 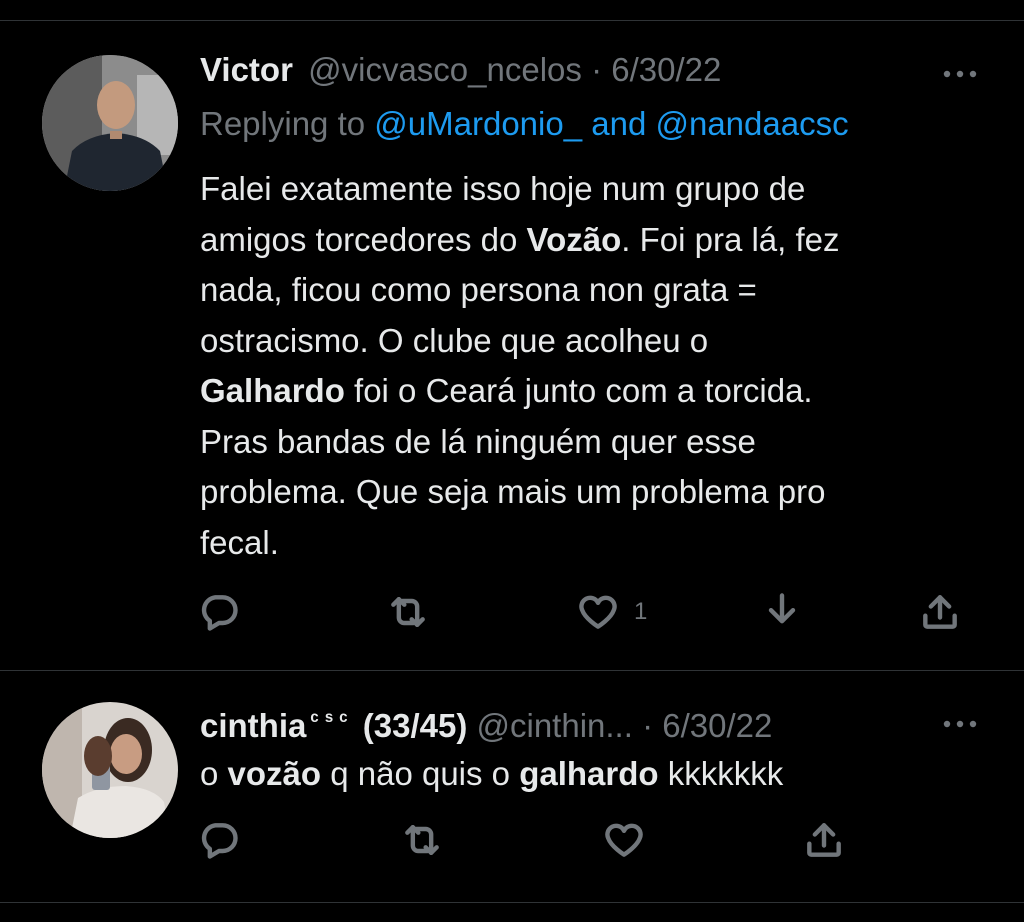 What do you see at coordinates (246, 69) in the screenshot?
I see `display-name: Victor` at bounding box center [246, 69].